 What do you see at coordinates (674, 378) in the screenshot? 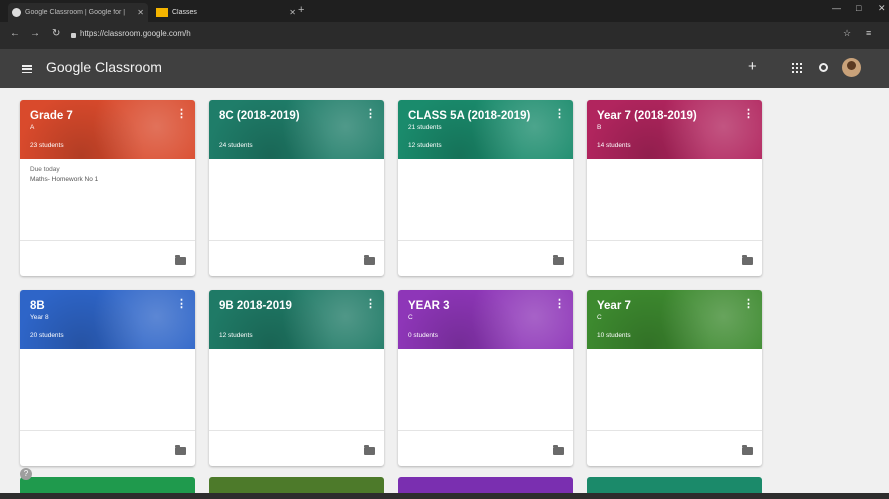
I see `class-card-year-7: Year 7 C 10 students ⋮` at bounding box center [674, 378].